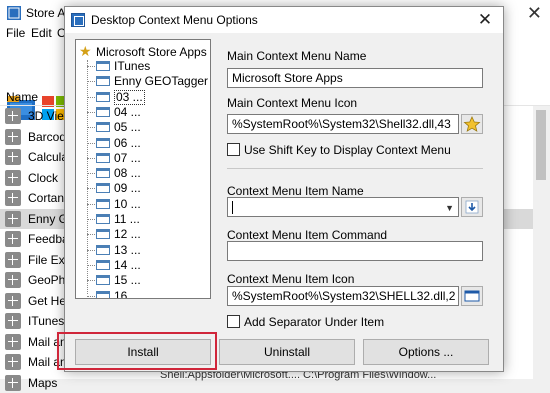  What do you see at coordinates (132, 66) in the screenshot?
I see `tree-item-label: ITunes` at bounding box center [132, 66].